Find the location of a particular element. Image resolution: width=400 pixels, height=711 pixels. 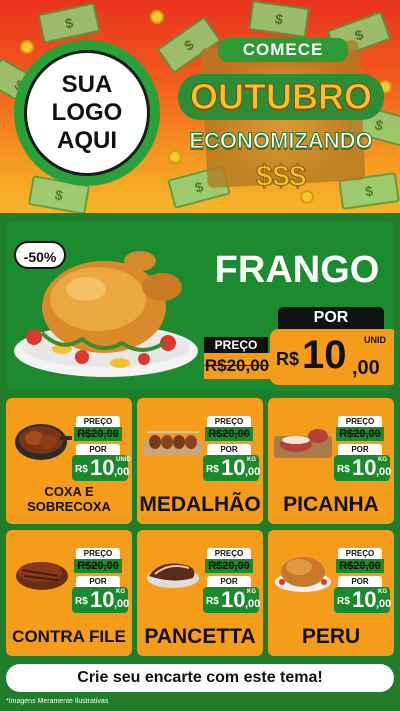

logo-text-line: AQUI is located at coordinates (87, 140).